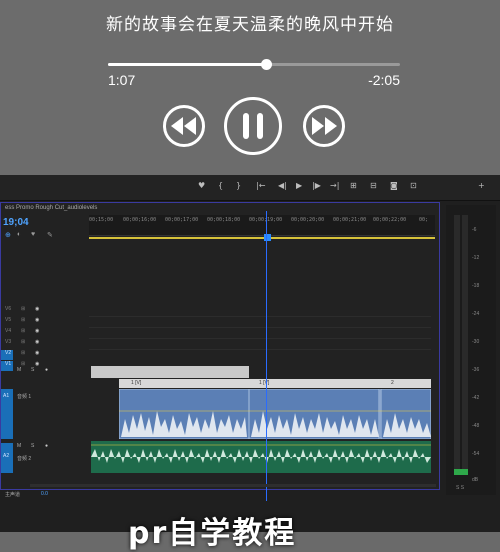  What do you see at coordinates (275, 383) in the screenshot?
I see `video-clip-row: 1 [V] 1 [V] 2` at bounding box center [275, 383].